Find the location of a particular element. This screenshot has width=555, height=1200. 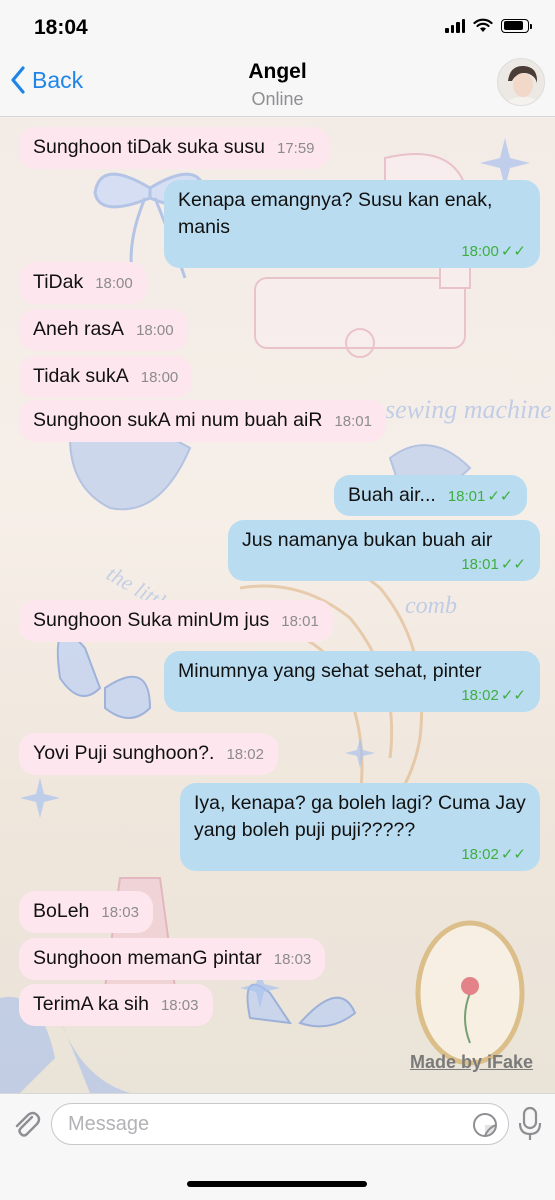

message-input is located at coordinates (252, 1124).